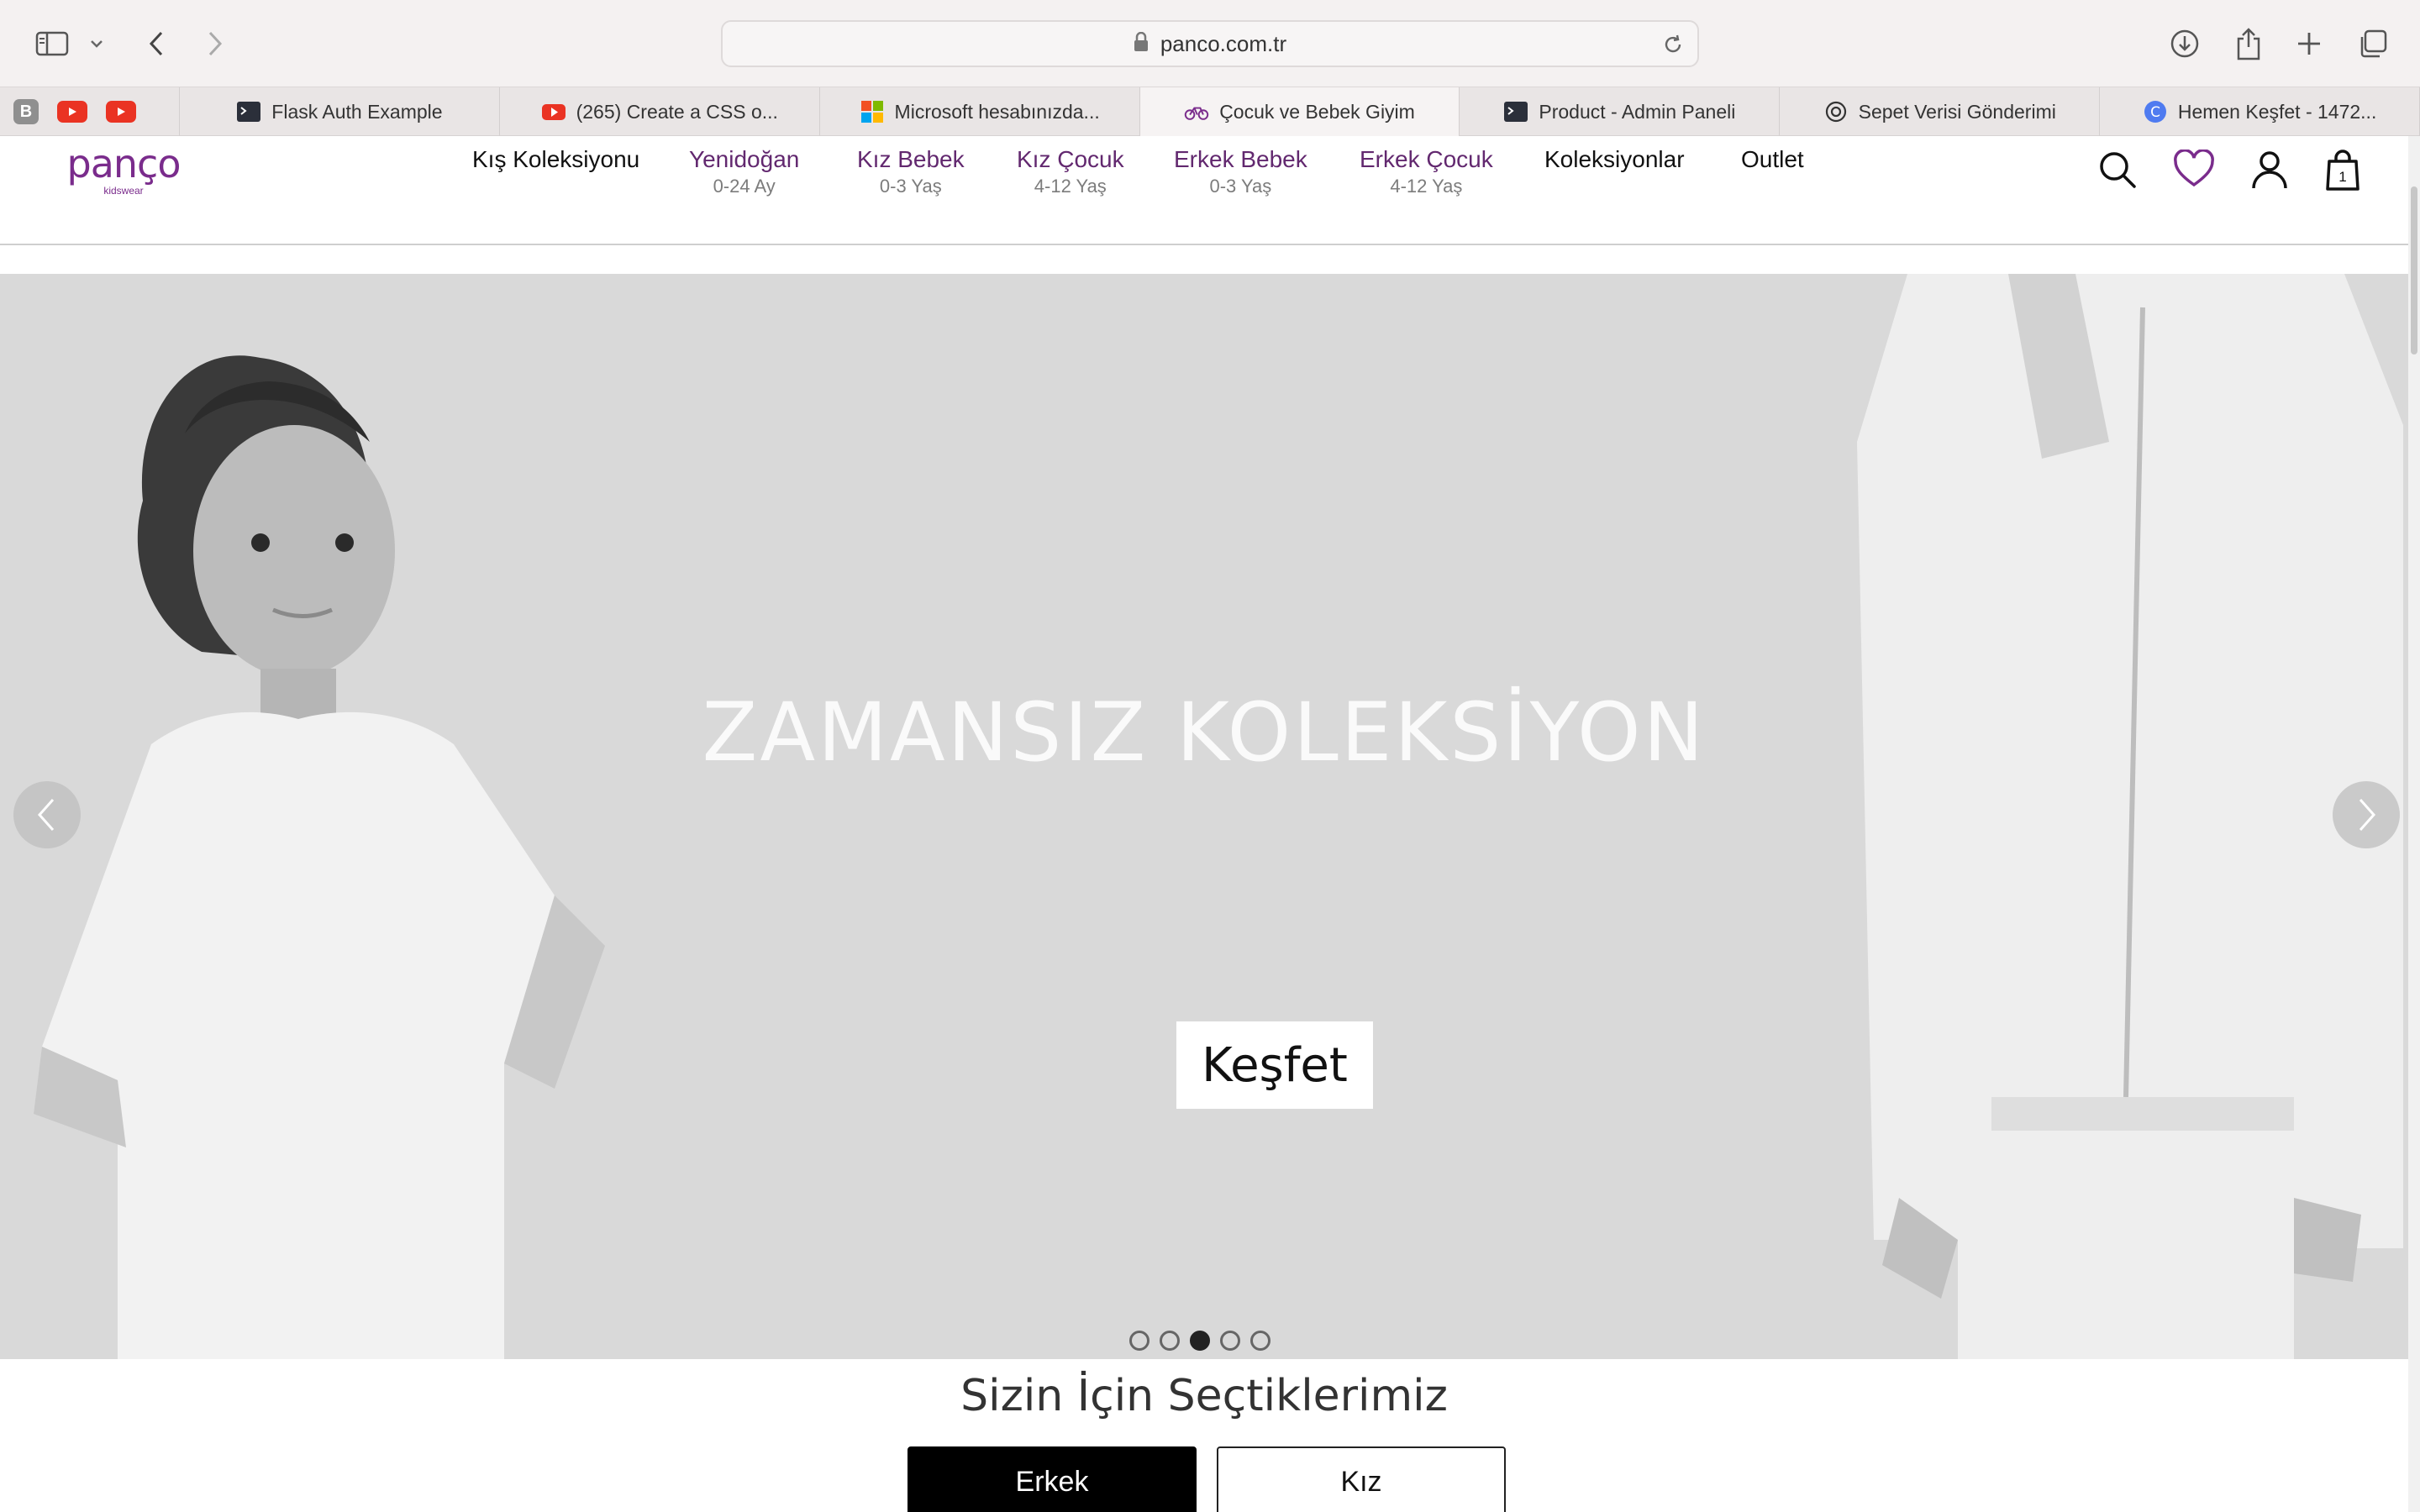  Describe the element at coordinates (2372, 43) in the screenshot. I see `tab-overview-icon` at that location.